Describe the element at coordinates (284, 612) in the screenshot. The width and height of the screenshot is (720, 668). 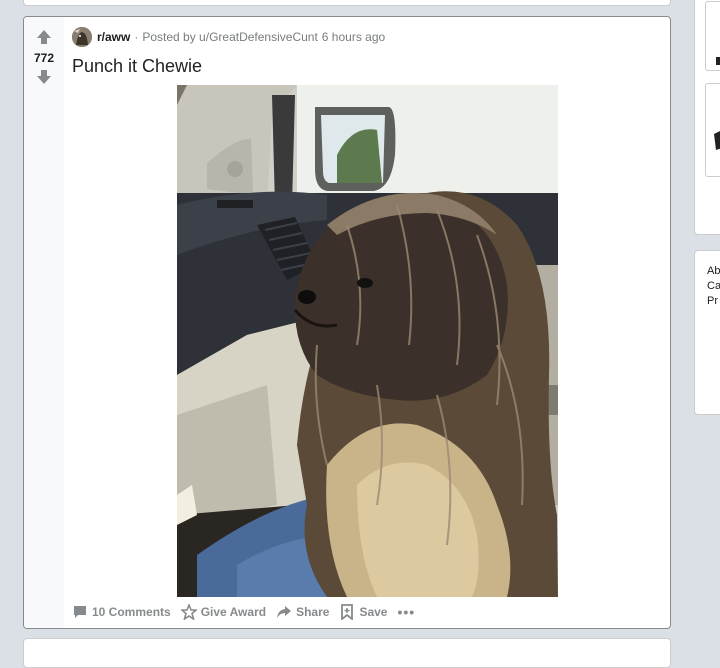
I see `share-icon` at that location.